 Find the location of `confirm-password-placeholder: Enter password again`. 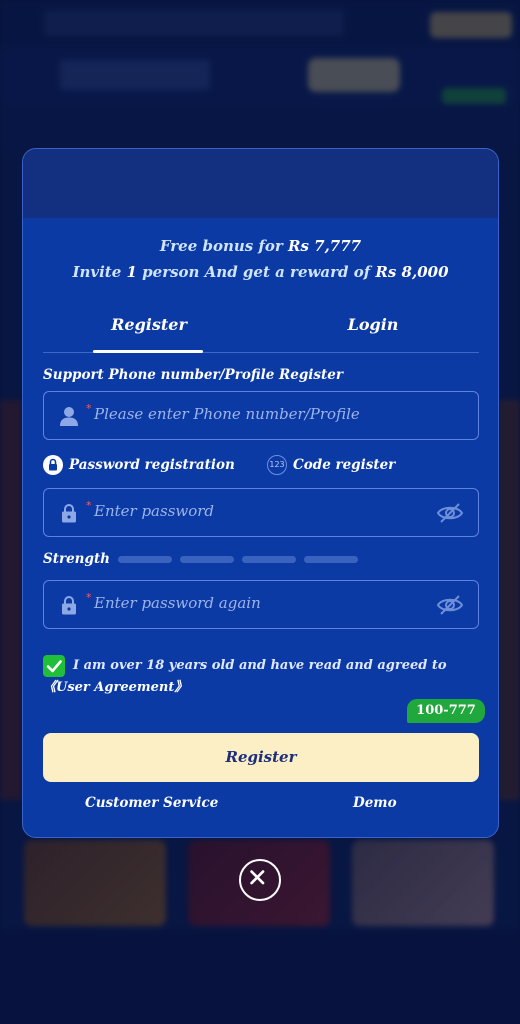

confirm-password-placeholder: Enter password again is located at coordinates (177, 603).